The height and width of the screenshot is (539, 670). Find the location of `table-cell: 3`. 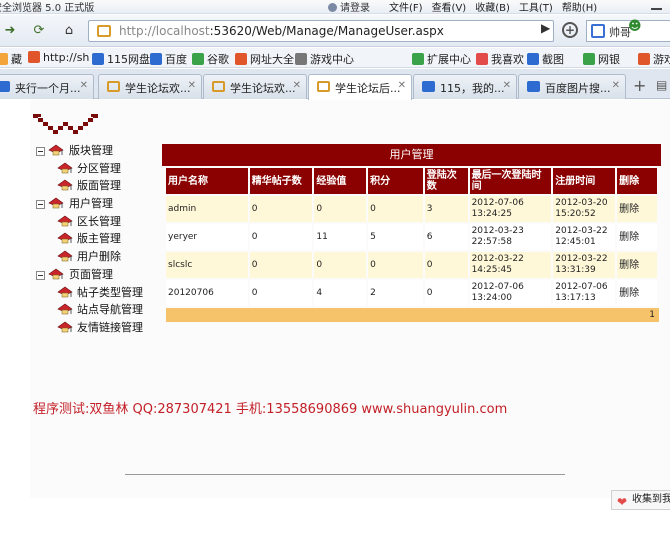

table-cell: 3 is located at coordinates (446, 209).